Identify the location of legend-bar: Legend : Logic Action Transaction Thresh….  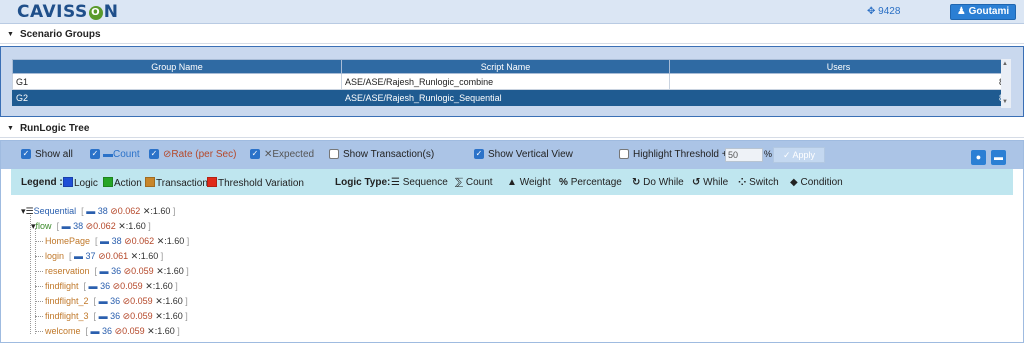
(512, 182).